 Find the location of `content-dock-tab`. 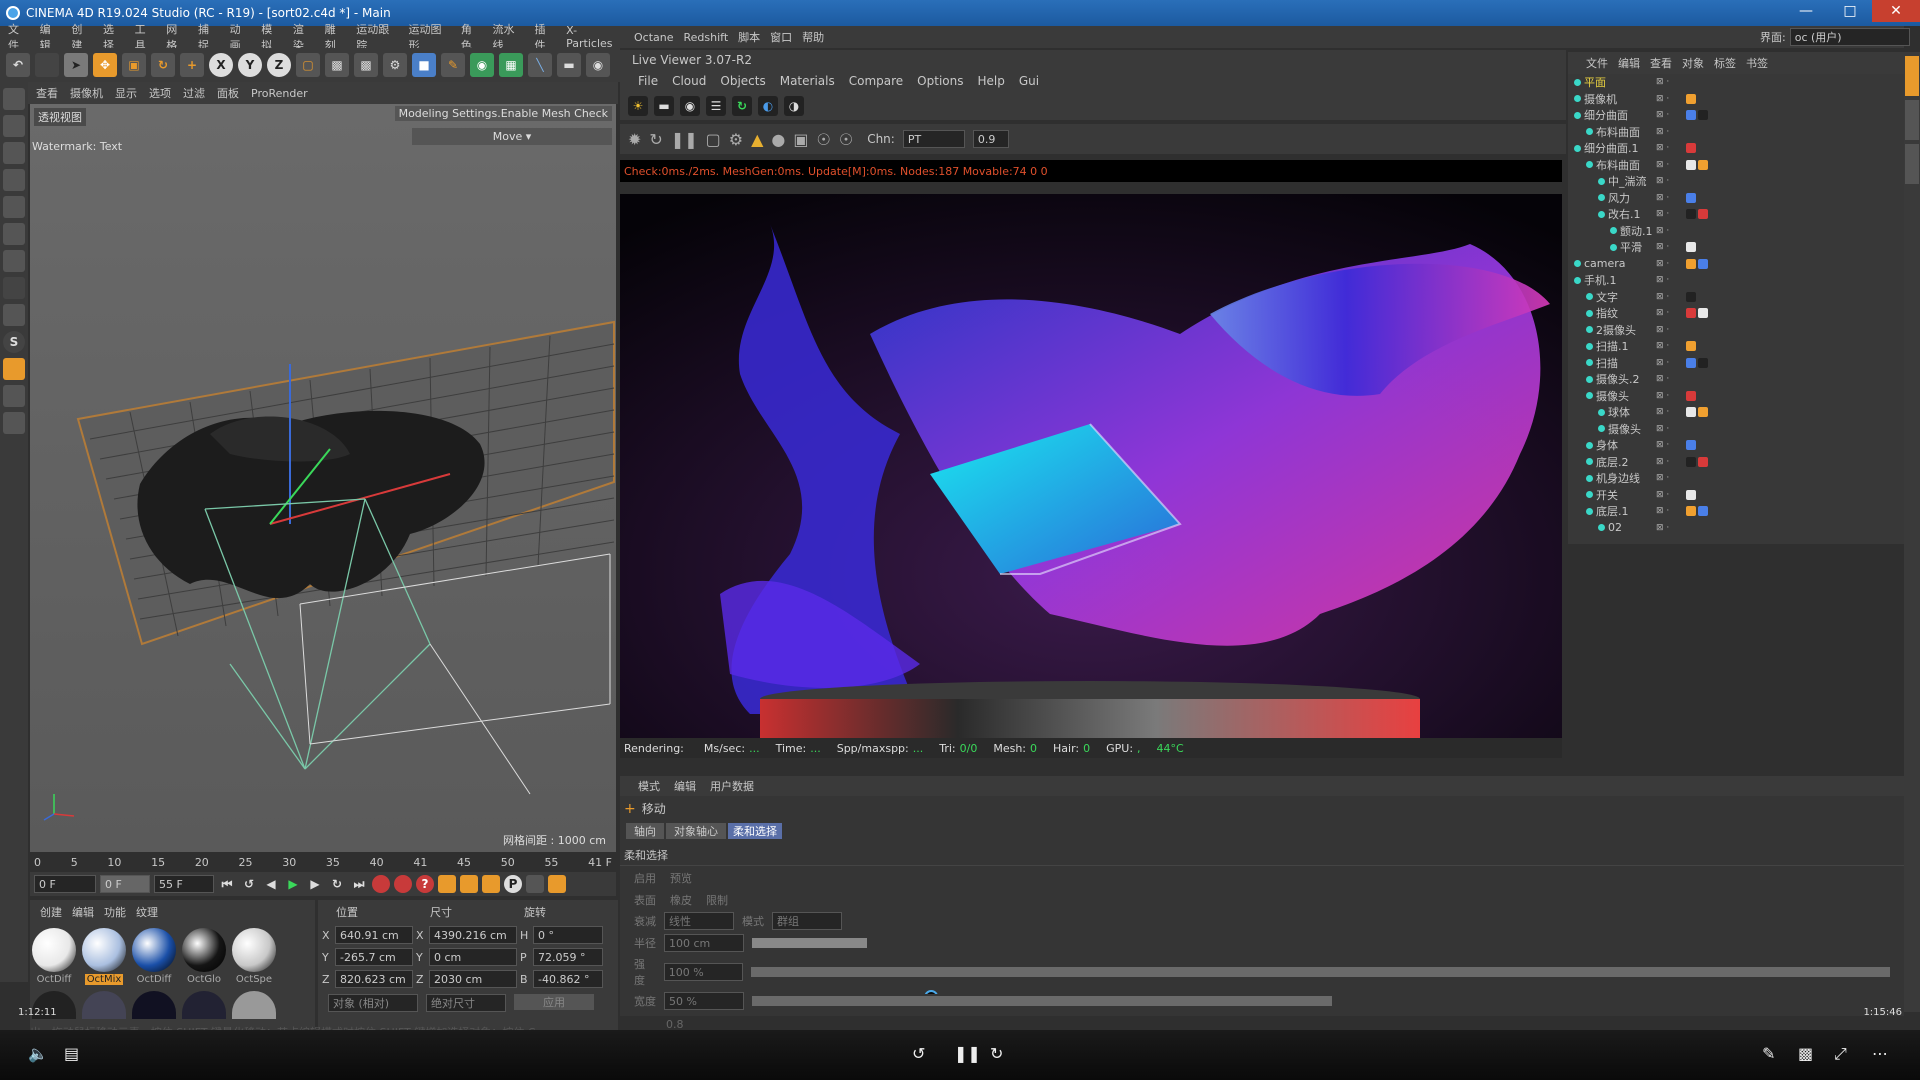

content-dock-tab is located at coordinates (1912, 120).